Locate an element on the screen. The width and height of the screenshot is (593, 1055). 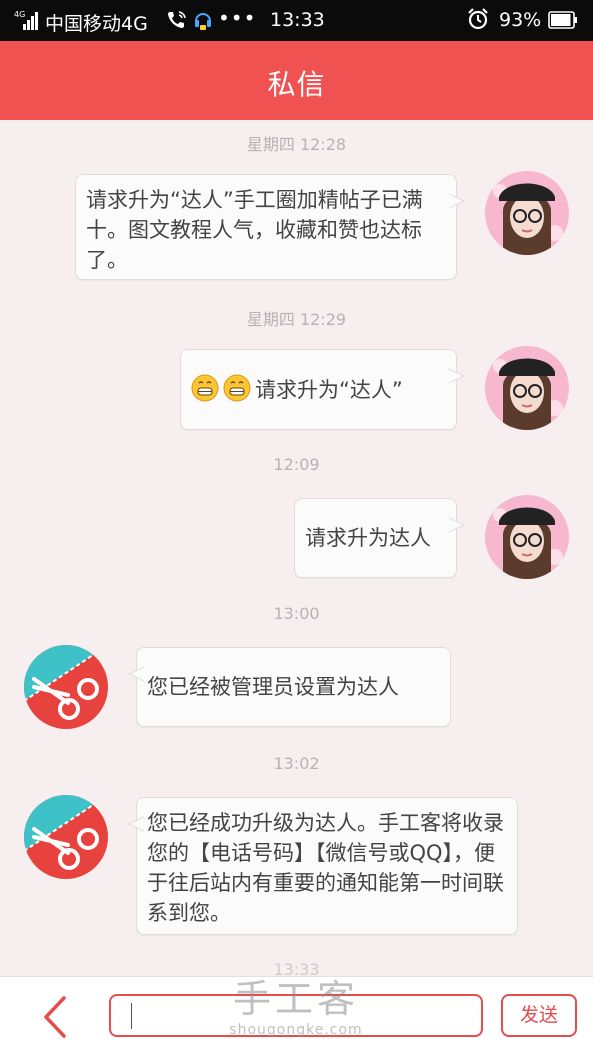
composer-bar: 发送 is located at coordinates (296, 1015).